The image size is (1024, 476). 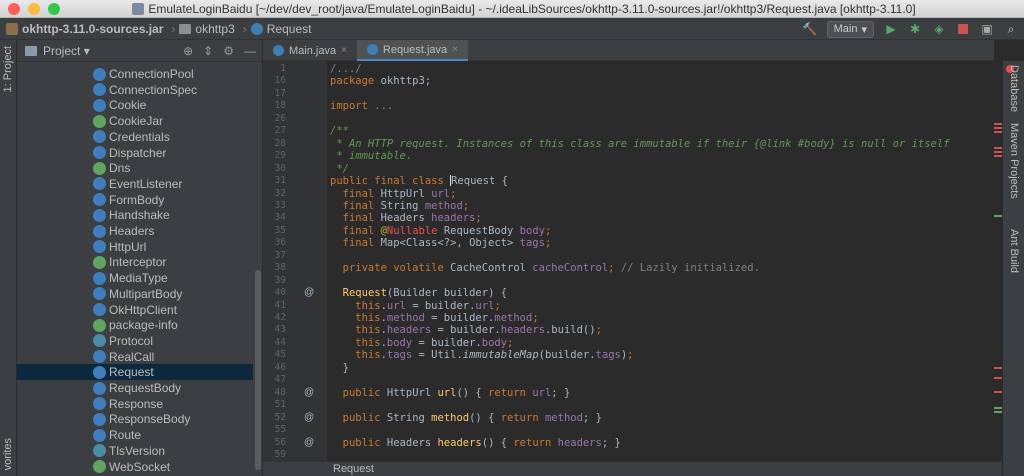 What do you see at coordinates (915, 29) in the screenshot?
I see `debug-icon: ✱` at bounding box center [915, 29].